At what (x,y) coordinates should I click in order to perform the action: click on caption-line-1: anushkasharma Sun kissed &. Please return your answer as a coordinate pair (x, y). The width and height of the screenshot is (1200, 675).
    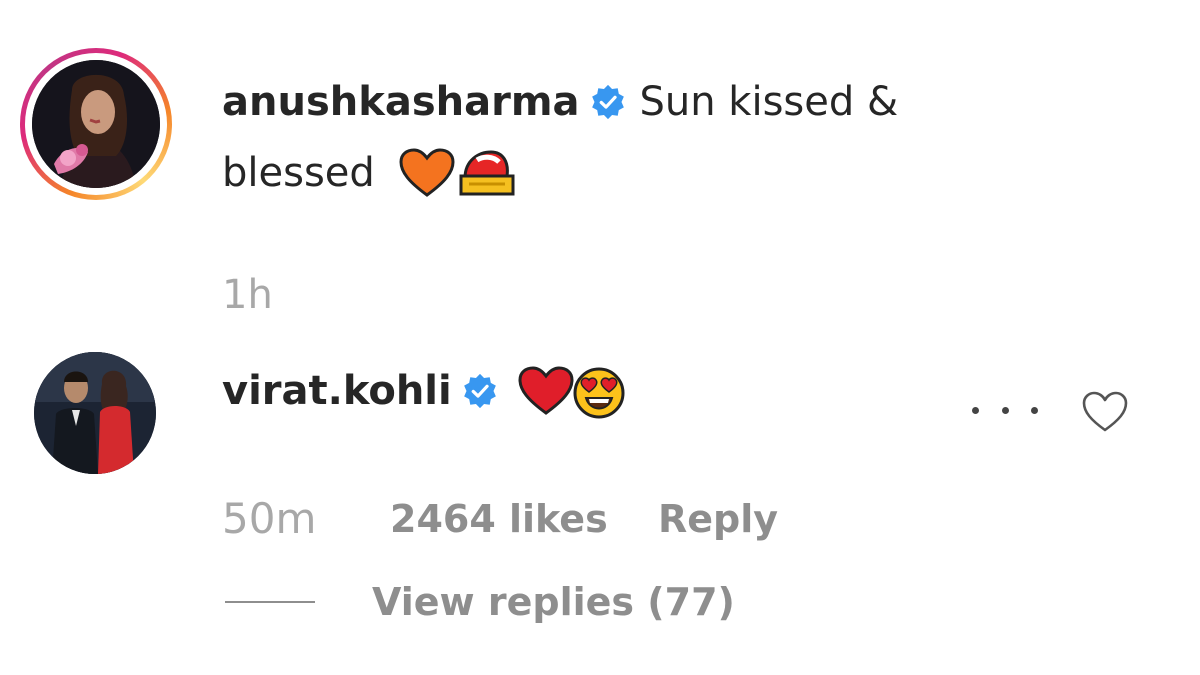
    Looking at the image, I should click on (560, 102).